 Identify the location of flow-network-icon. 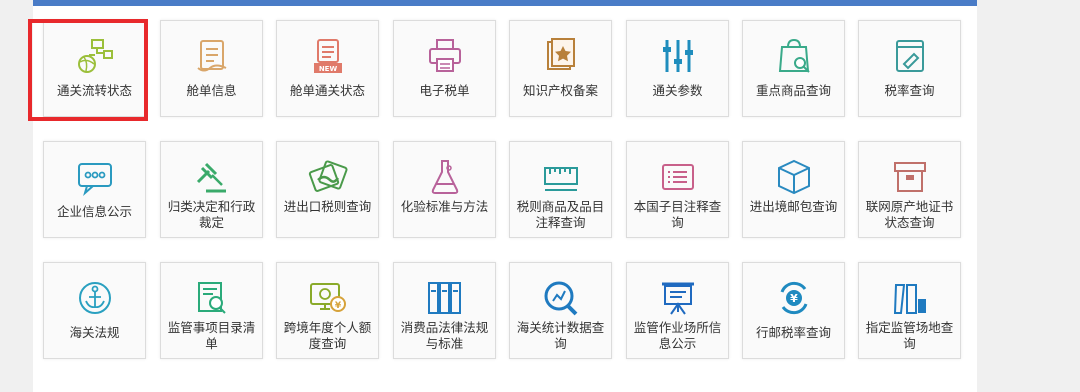
(95, 56).